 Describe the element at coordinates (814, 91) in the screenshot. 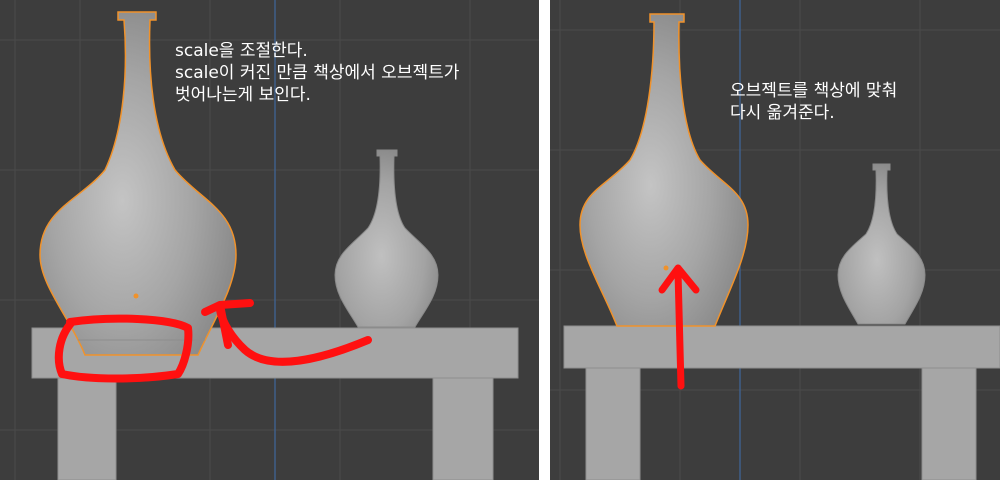

I see `caption-line: 오브젝트를 책상에 맞춰` at that location.